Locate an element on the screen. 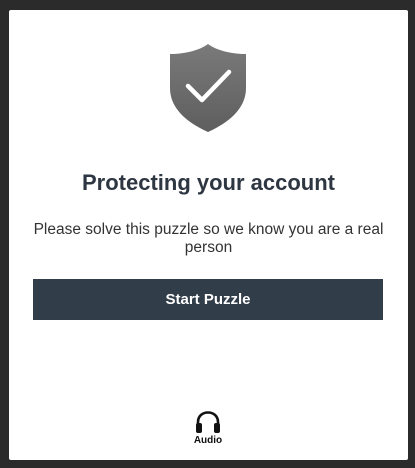  start-puzzle-button: Start Puzzle is located at coordinates (208, 299).